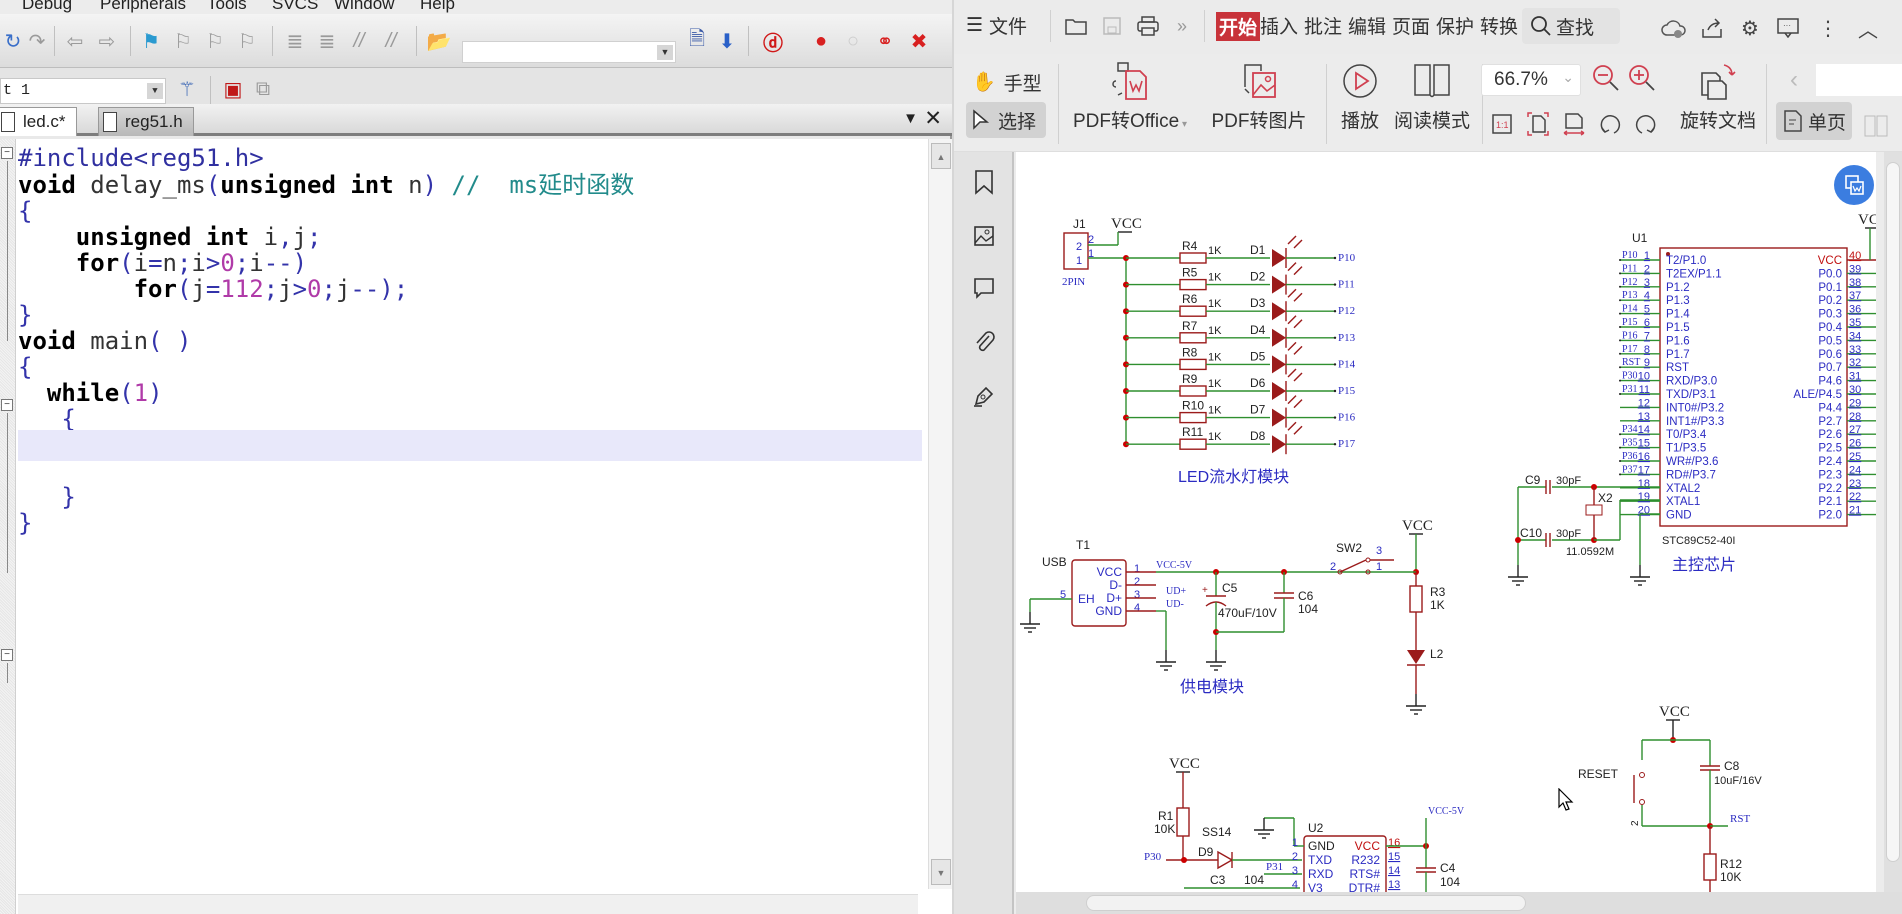  What do you see at coordinates (1538, 124) in the screenshot?
I see `fit-page-icon` at bounding box center [1538, 124].